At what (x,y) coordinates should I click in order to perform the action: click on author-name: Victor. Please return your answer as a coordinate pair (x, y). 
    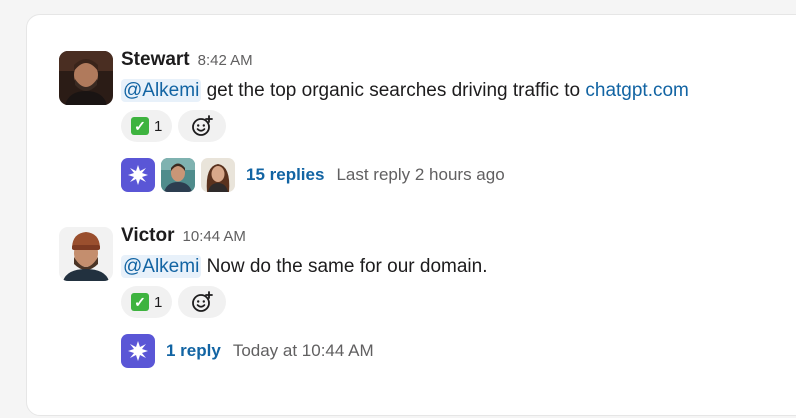
    Looking at the image, I should click on (148, 236).